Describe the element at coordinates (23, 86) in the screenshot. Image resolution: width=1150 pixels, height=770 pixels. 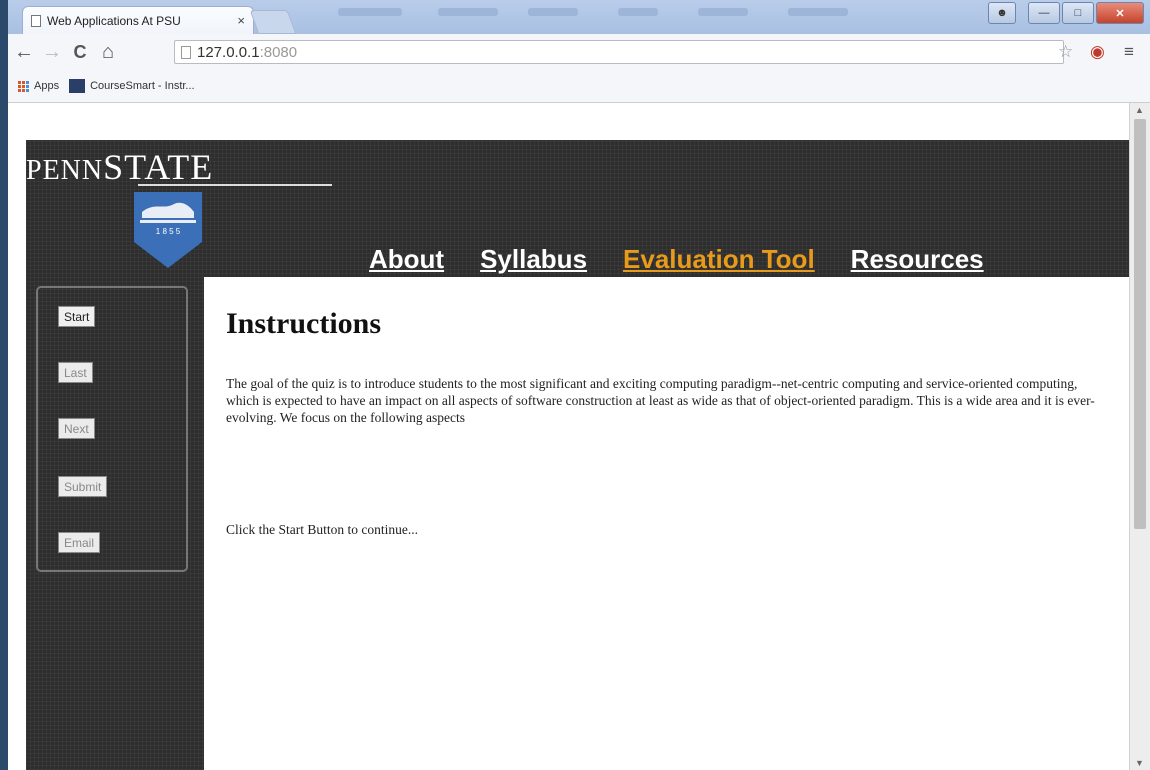
I see `apps-grid-icon` at that location.